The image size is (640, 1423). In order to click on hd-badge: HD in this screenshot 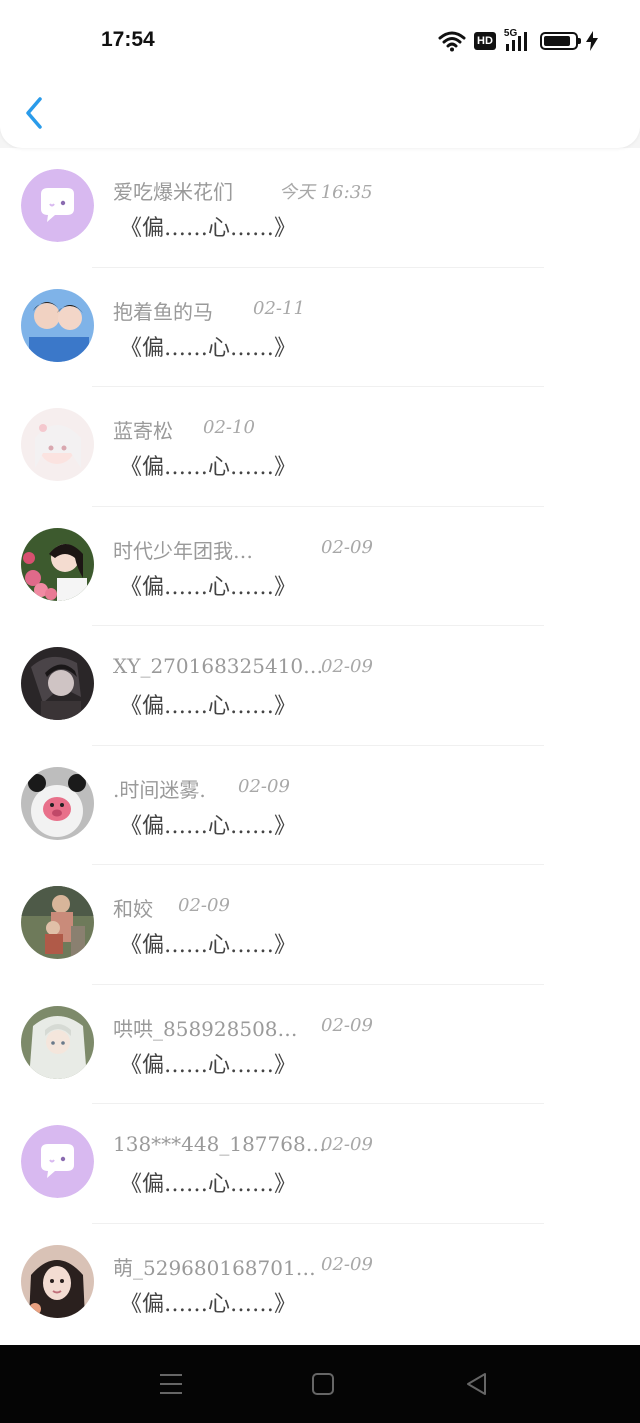, I will do `click(485, 41)`.